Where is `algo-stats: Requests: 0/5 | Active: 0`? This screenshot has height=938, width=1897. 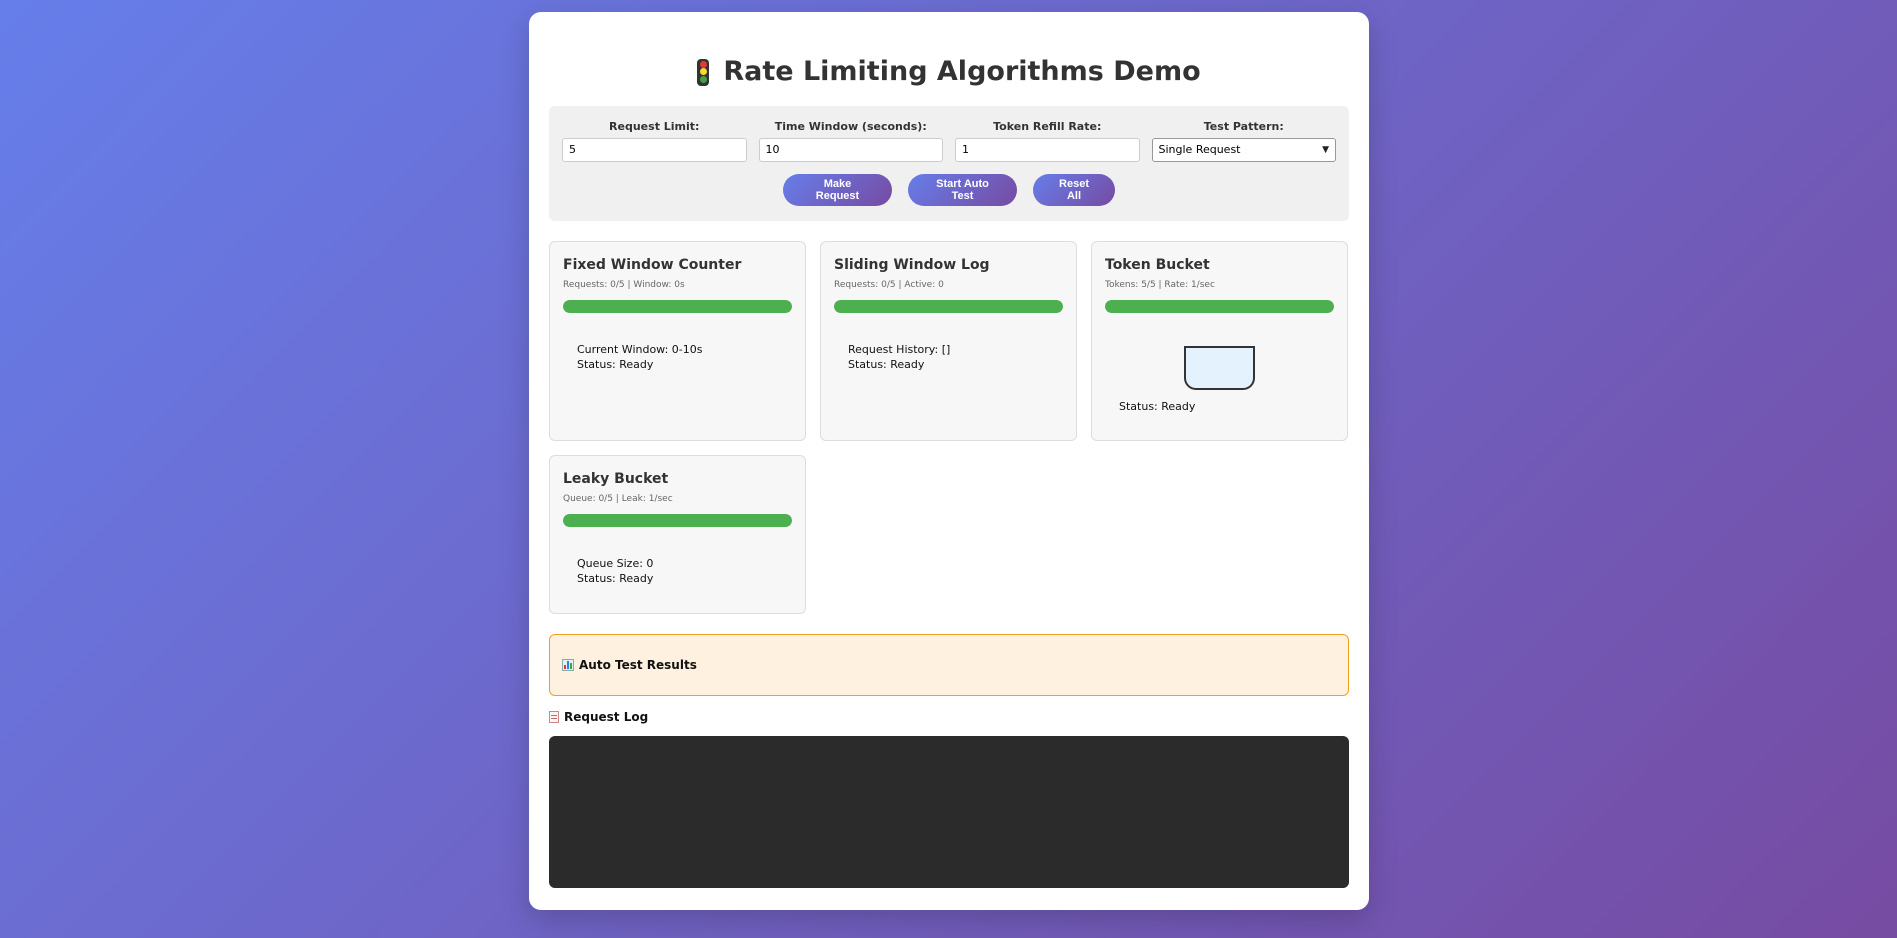
algo-stats: Requests: 0/5 | Active: 0 is located at coordinates (889, 285).